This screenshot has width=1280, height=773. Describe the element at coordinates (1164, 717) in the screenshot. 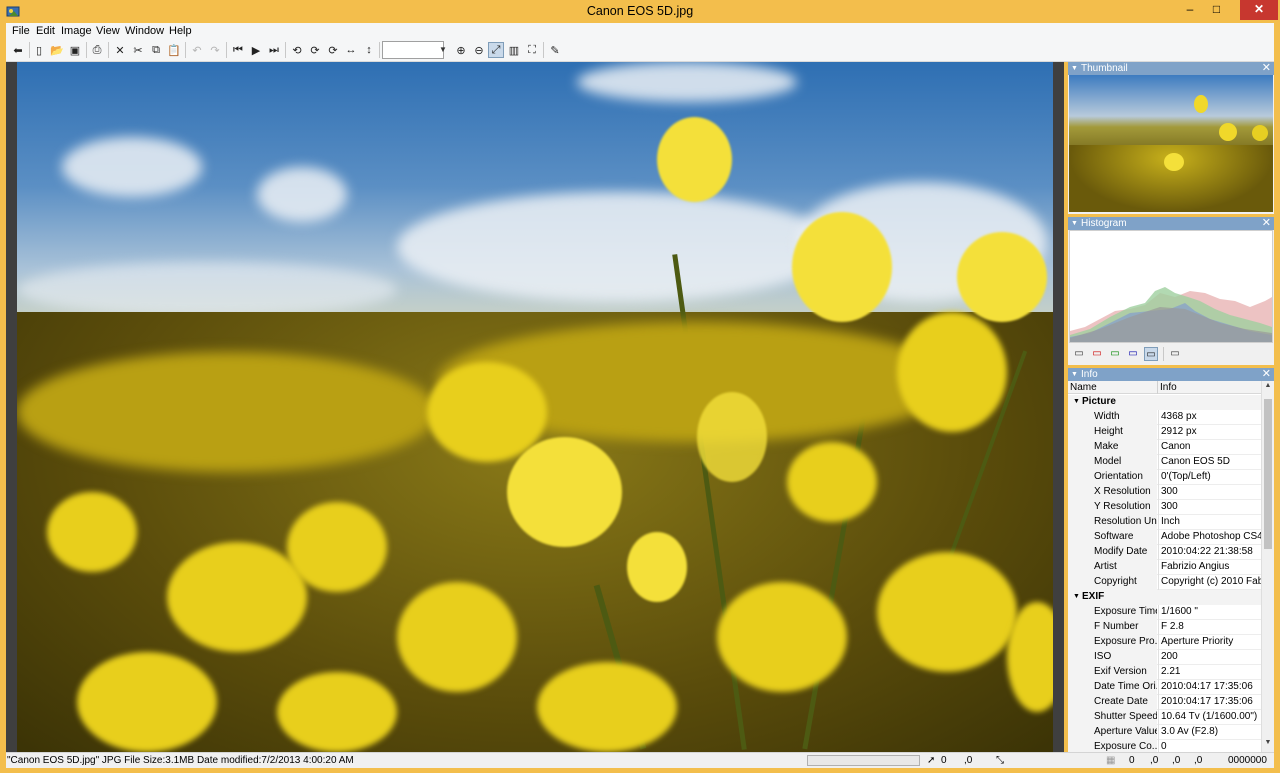

I see `info-row: Shutter Speed...10.64 Tv (1/1600.00")` at that location.